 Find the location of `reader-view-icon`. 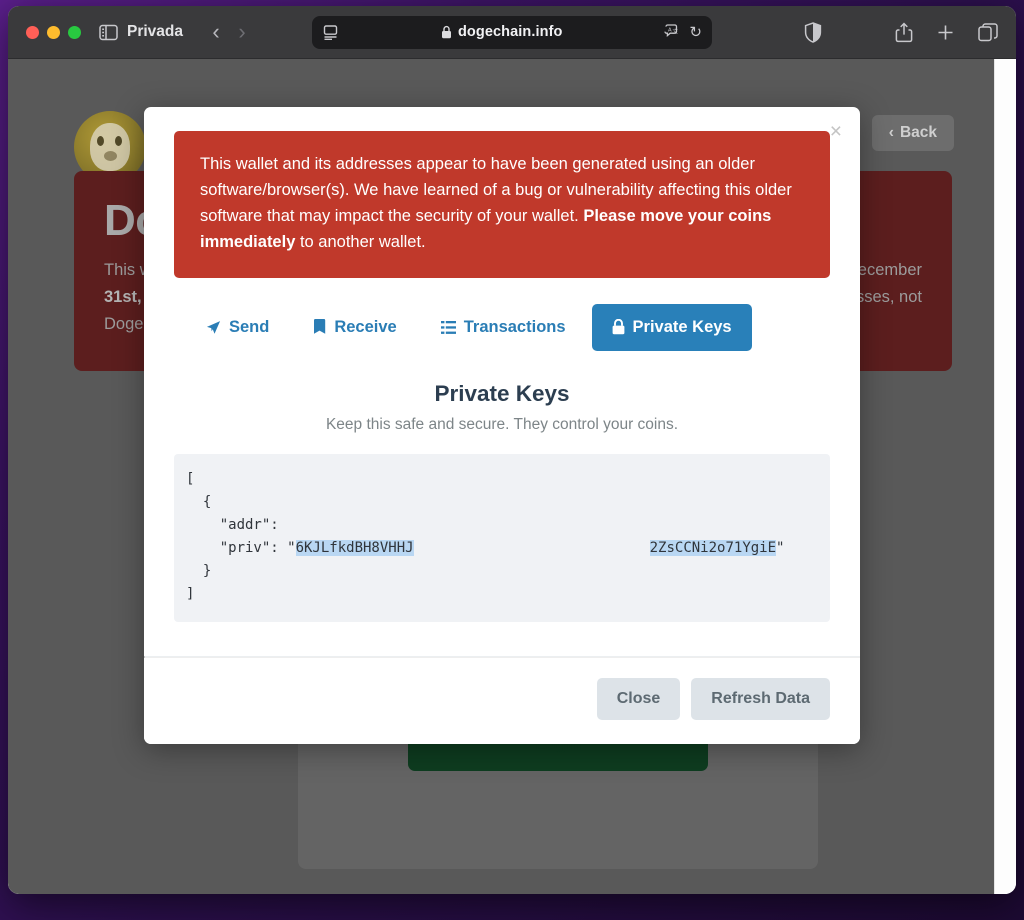

reader-view-icon is located at coordinates (330, 32).